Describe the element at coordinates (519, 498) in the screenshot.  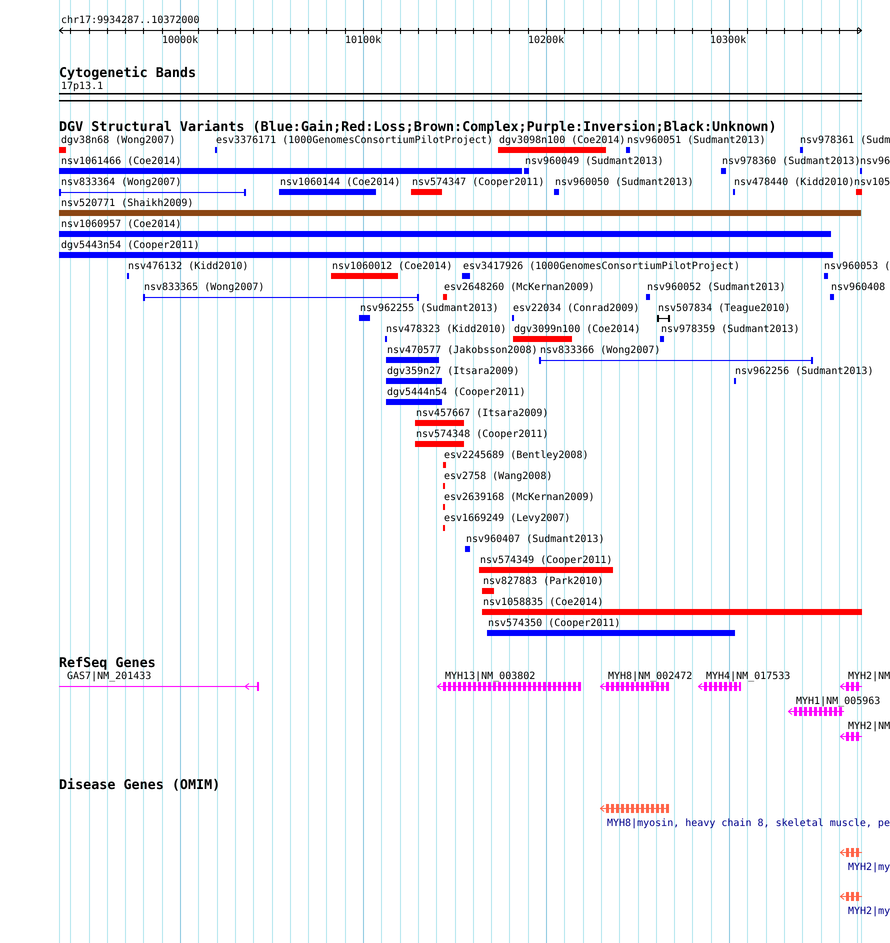
I see `variant-label: esv2639168 (McKernan2009)` at that location.